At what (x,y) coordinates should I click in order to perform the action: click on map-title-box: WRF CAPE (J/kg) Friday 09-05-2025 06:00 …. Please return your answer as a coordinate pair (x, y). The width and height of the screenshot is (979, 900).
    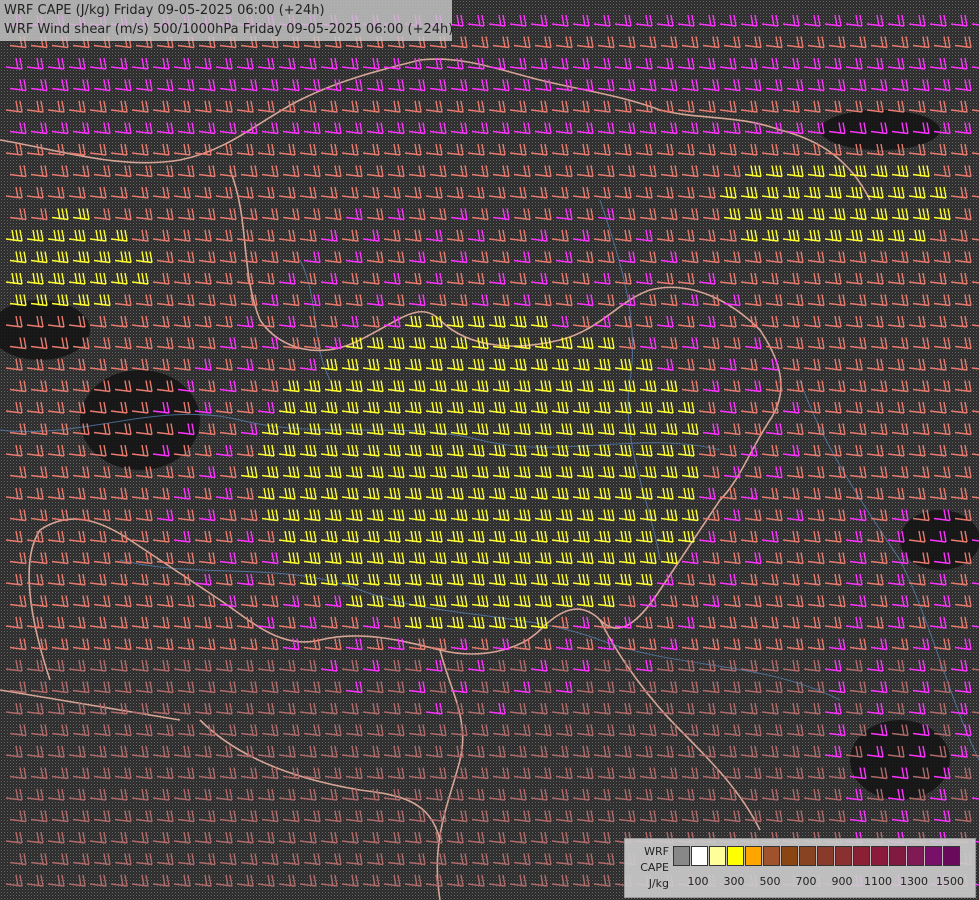
    Looking at the image, I should click on (226, 20).